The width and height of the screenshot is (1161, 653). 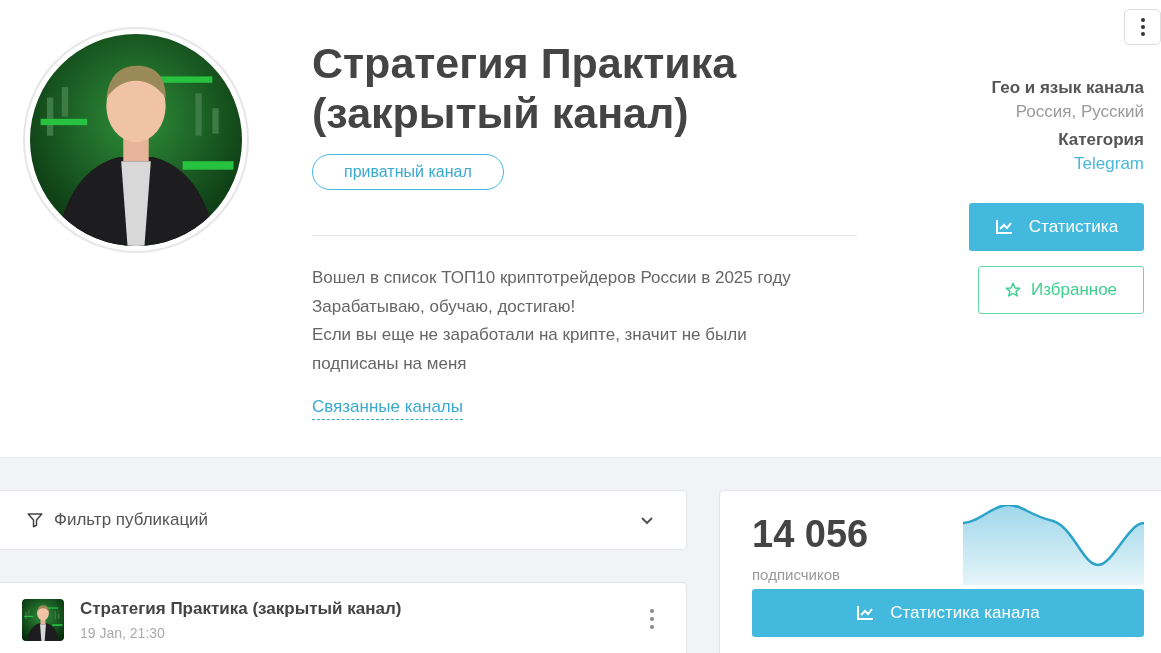 I want to click on filter-icon, so click(x=35, y=520).